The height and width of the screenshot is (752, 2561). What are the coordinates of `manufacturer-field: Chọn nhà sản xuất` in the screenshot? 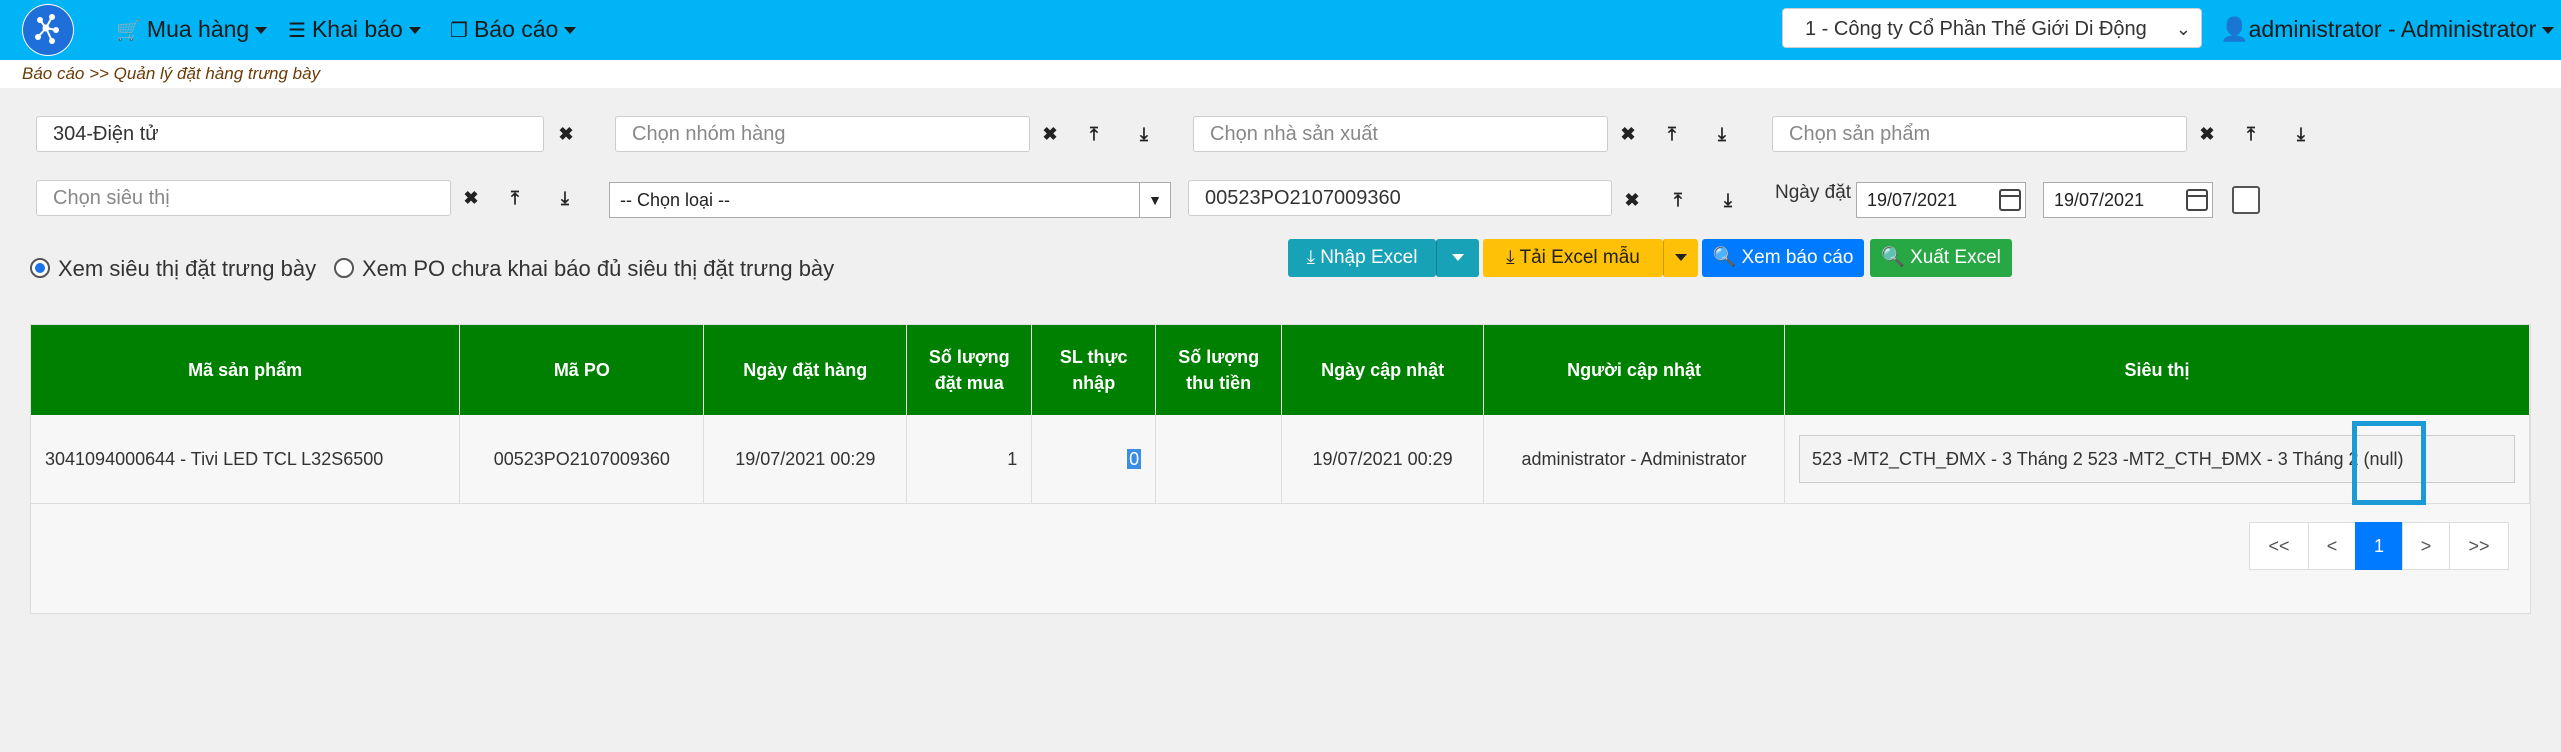 It's located at (1400, 134).